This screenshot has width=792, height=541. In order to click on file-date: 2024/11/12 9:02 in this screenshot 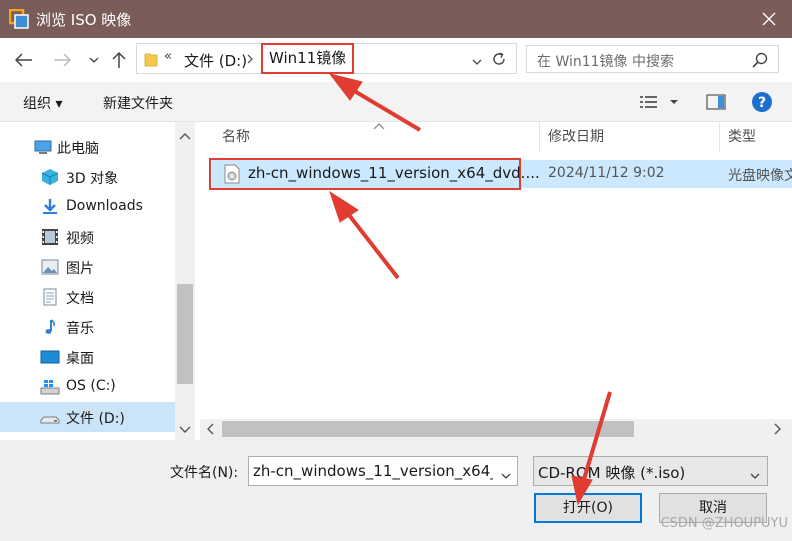, I will do `click(606, 173)`.